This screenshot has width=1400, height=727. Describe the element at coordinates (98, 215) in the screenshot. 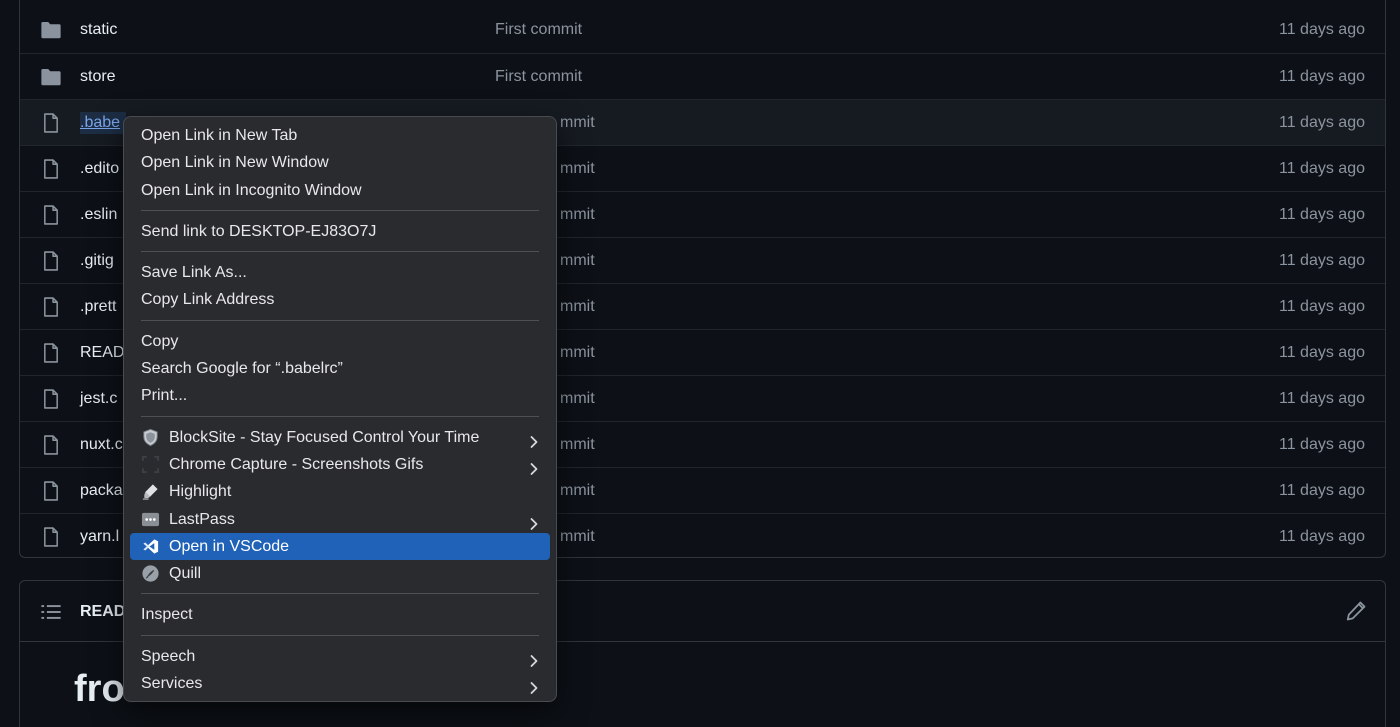

I see `file-name-link: .eslin` at that location.